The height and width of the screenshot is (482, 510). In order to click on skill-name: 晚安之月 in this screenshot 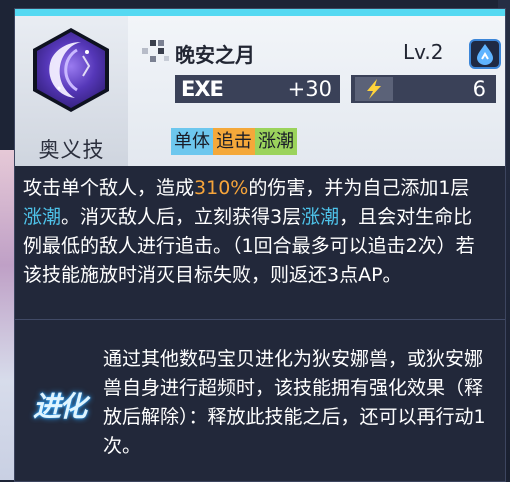, I will do `click(215, 55)`.